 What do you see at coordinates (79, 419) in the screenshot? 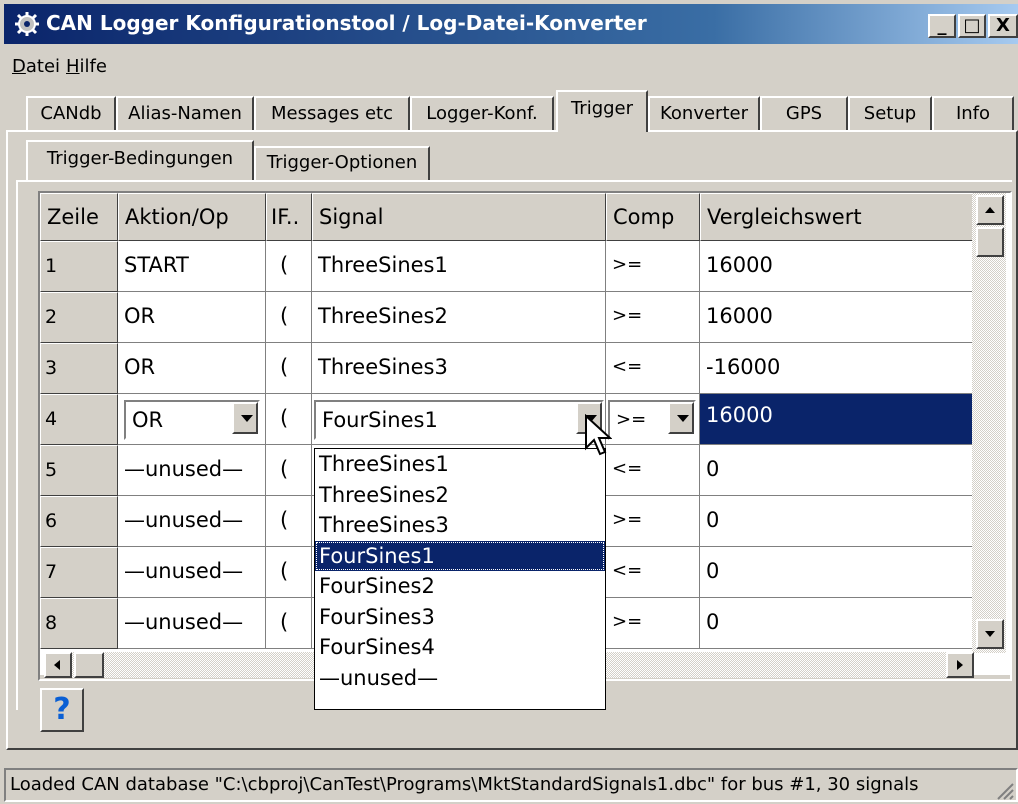
I see `row-header: 4` at bounding box center [79, 419].